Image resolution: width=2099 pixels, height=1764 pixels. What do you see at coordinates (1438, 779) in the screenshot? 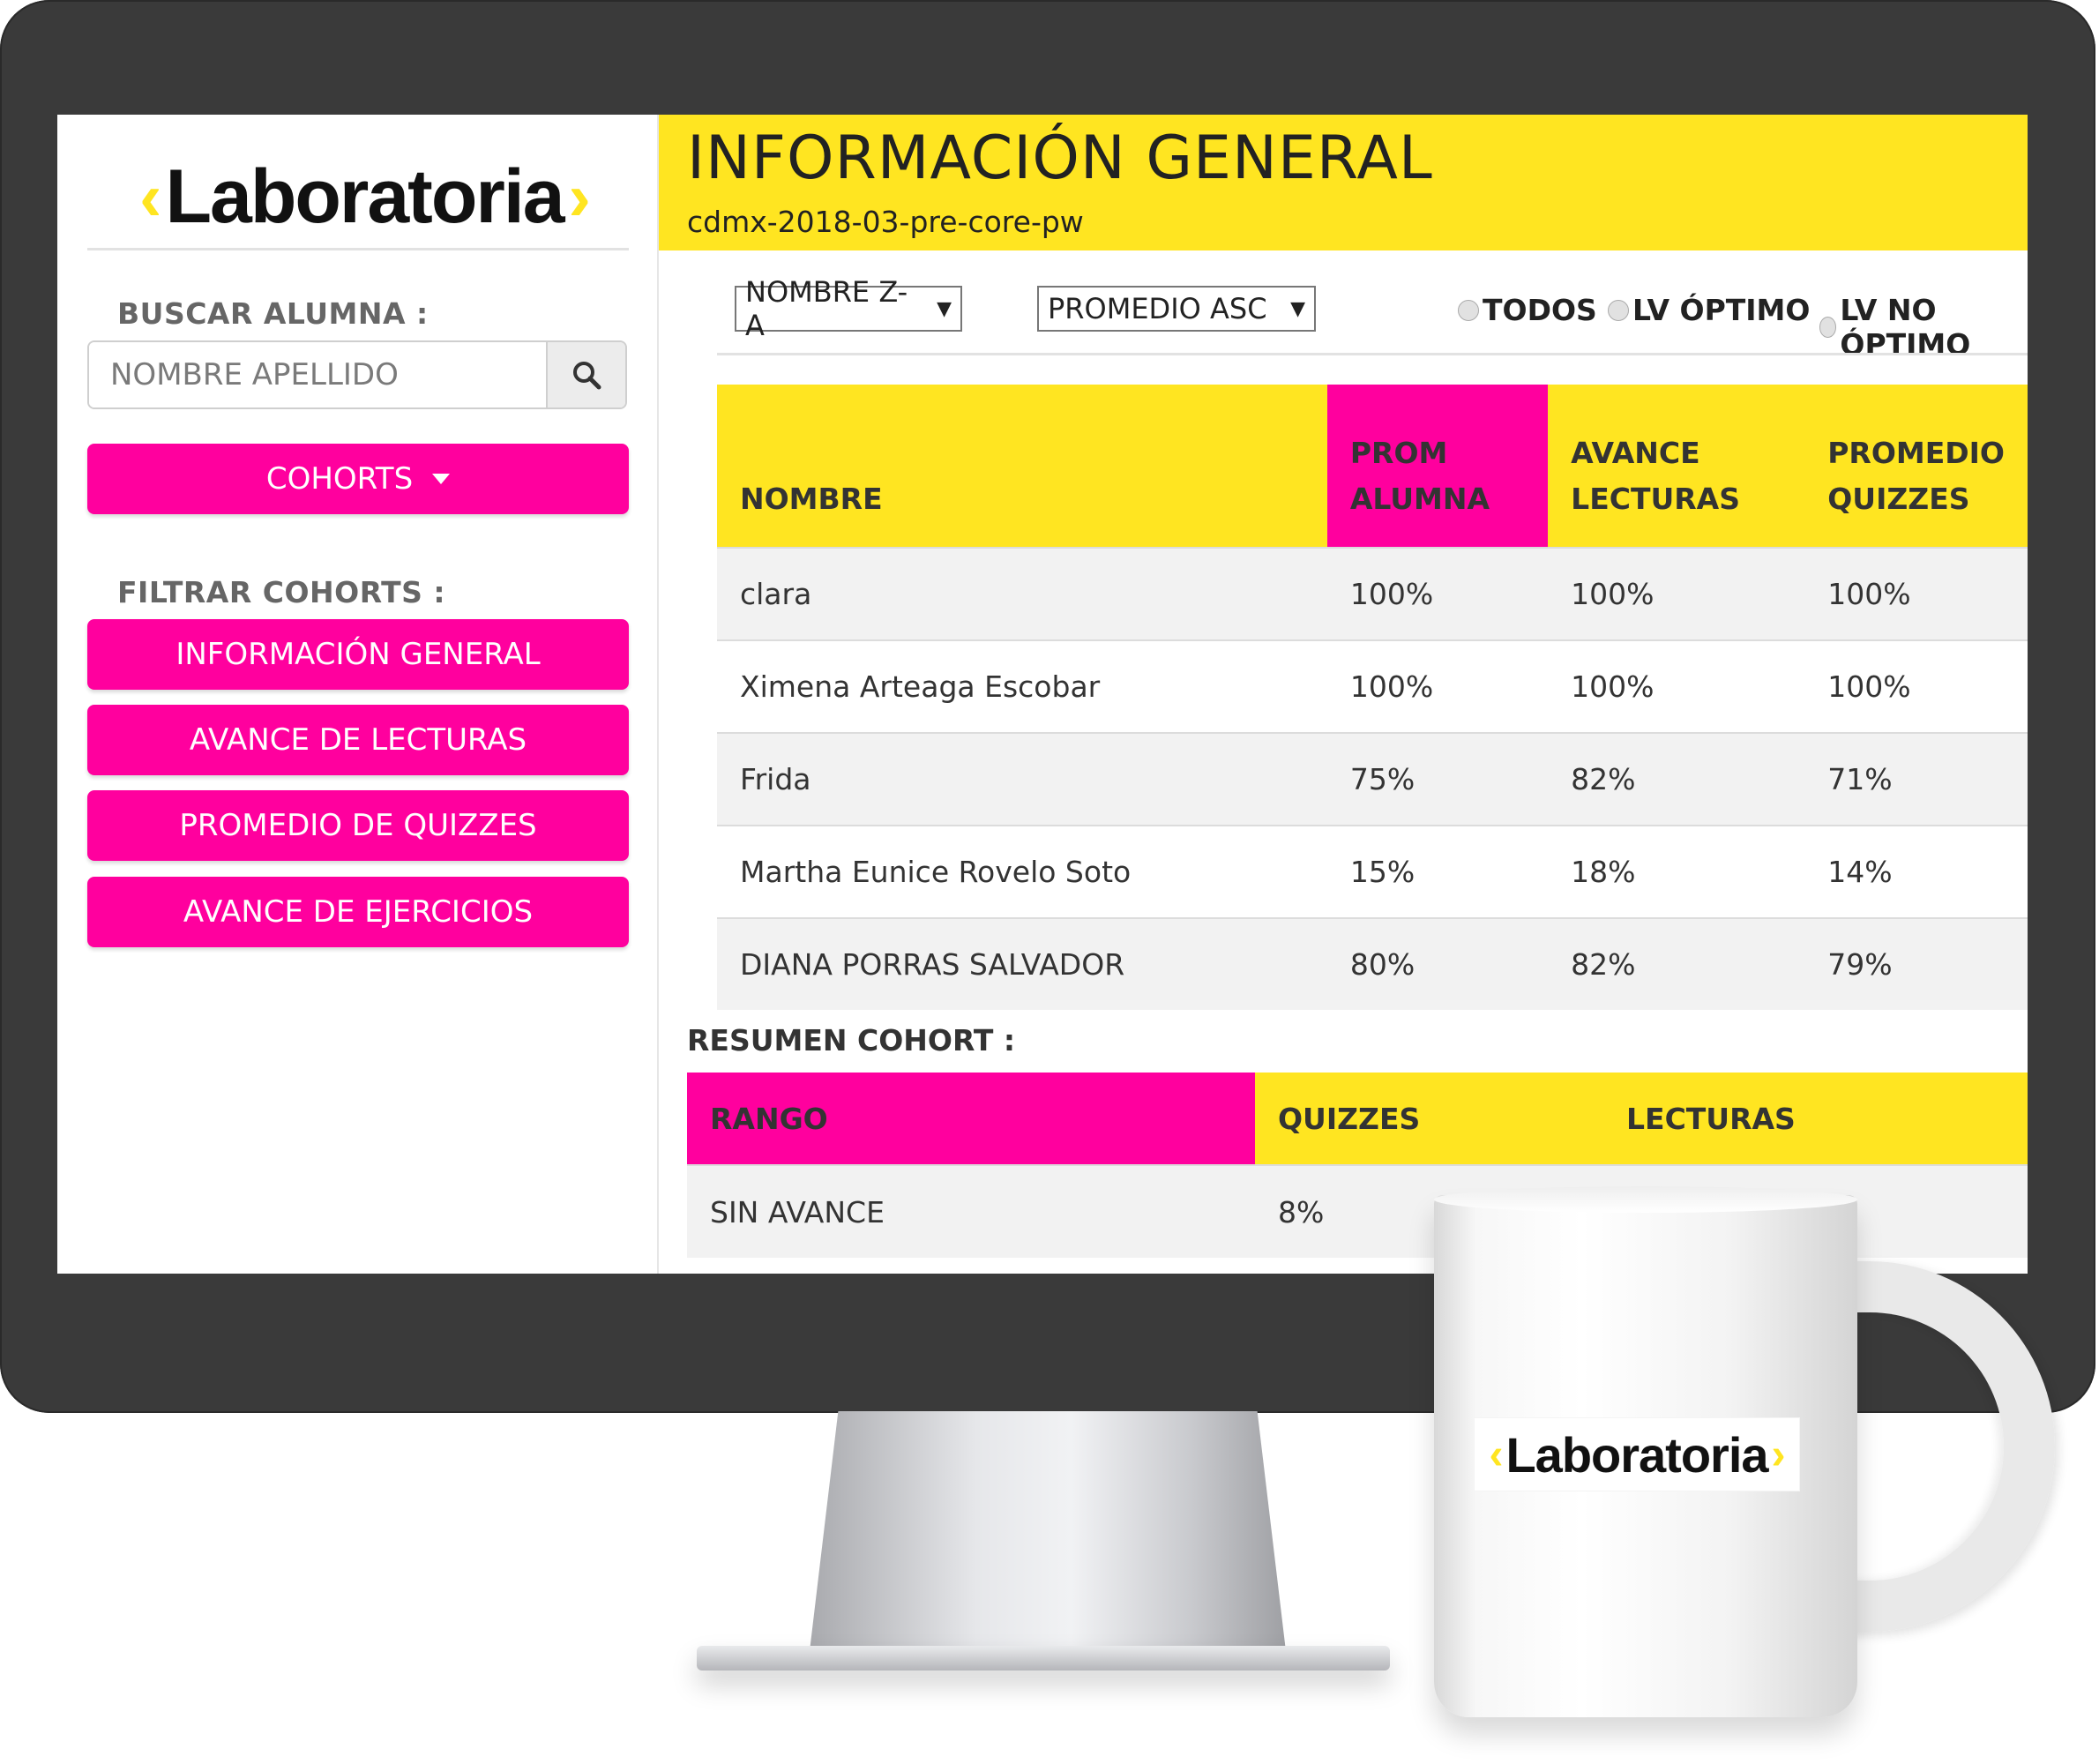
I see `cell-prom: 75%` at bounding box center [1438, 779].